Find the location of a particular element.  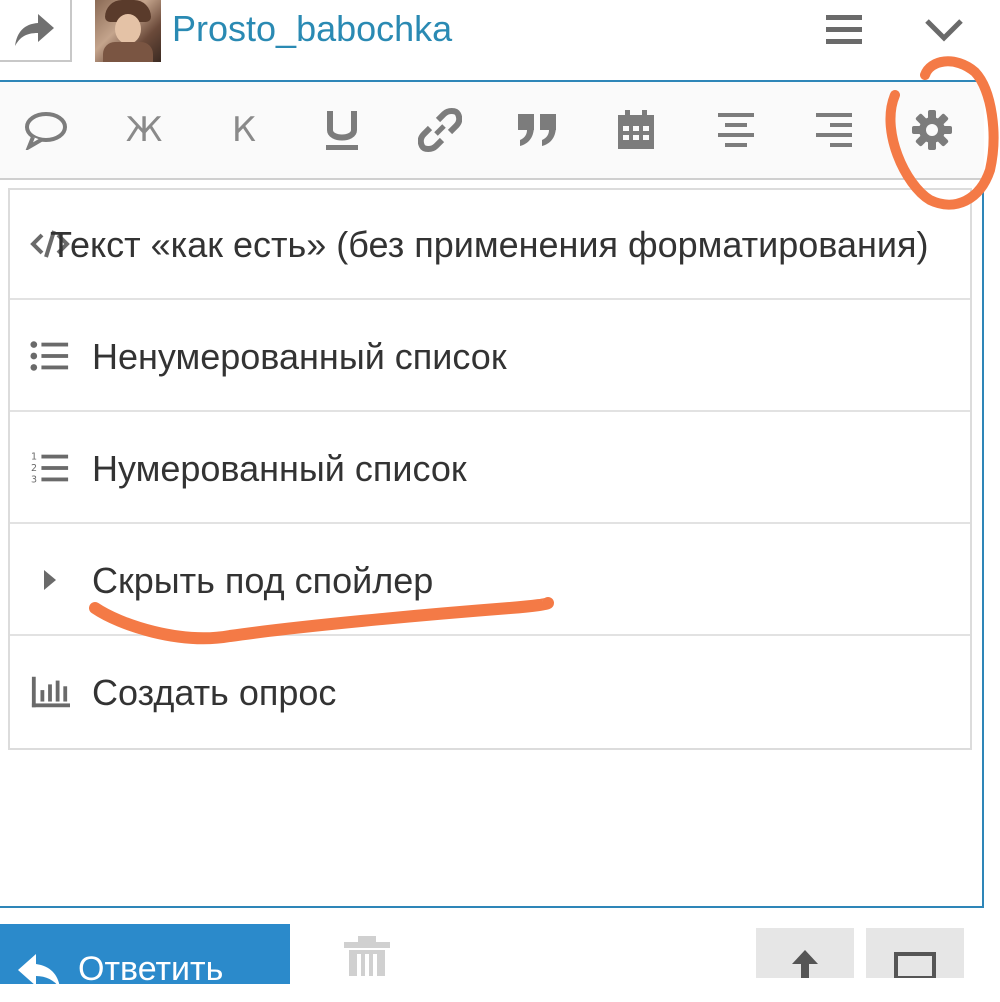

bullet-list-icon is located at coordinates (50, 356).